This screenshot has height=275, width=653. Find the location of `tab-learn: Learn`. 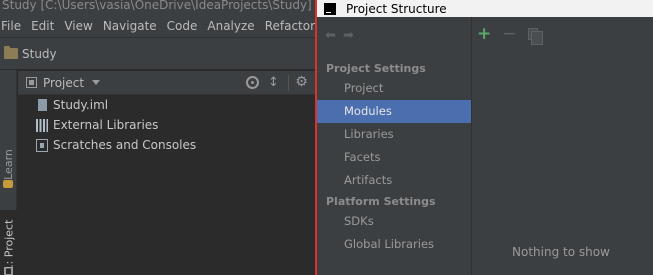

tab-learn: Learn is located at coordinates (8, 164).